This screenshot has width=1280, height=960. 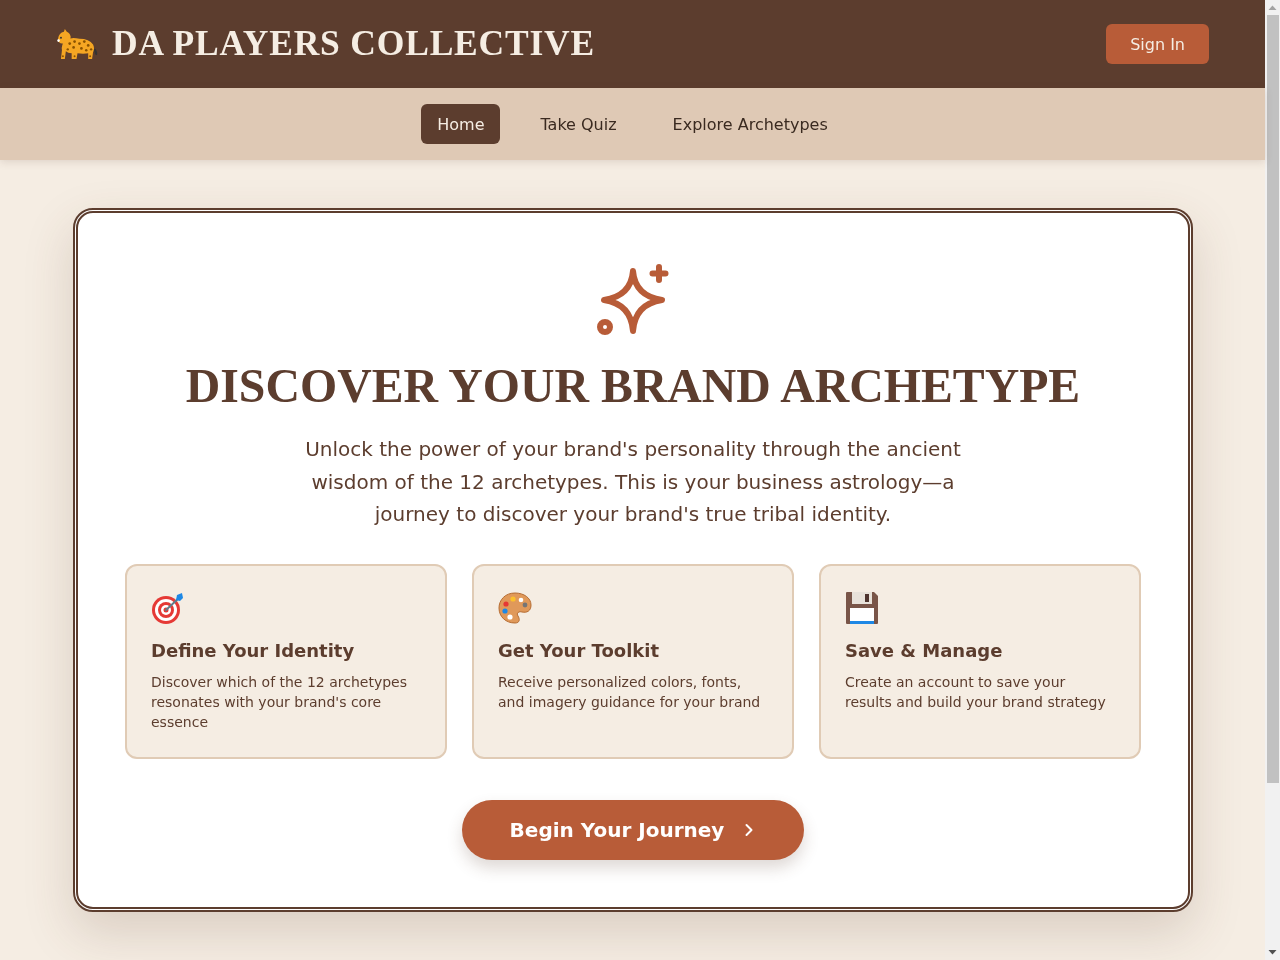 What do you see at coordinates (279, 702) in the screenshot?
I see `feature-description: Discover which of the 12 archetypes resonates with your brand's core essence` at bounding box center [279, 702].